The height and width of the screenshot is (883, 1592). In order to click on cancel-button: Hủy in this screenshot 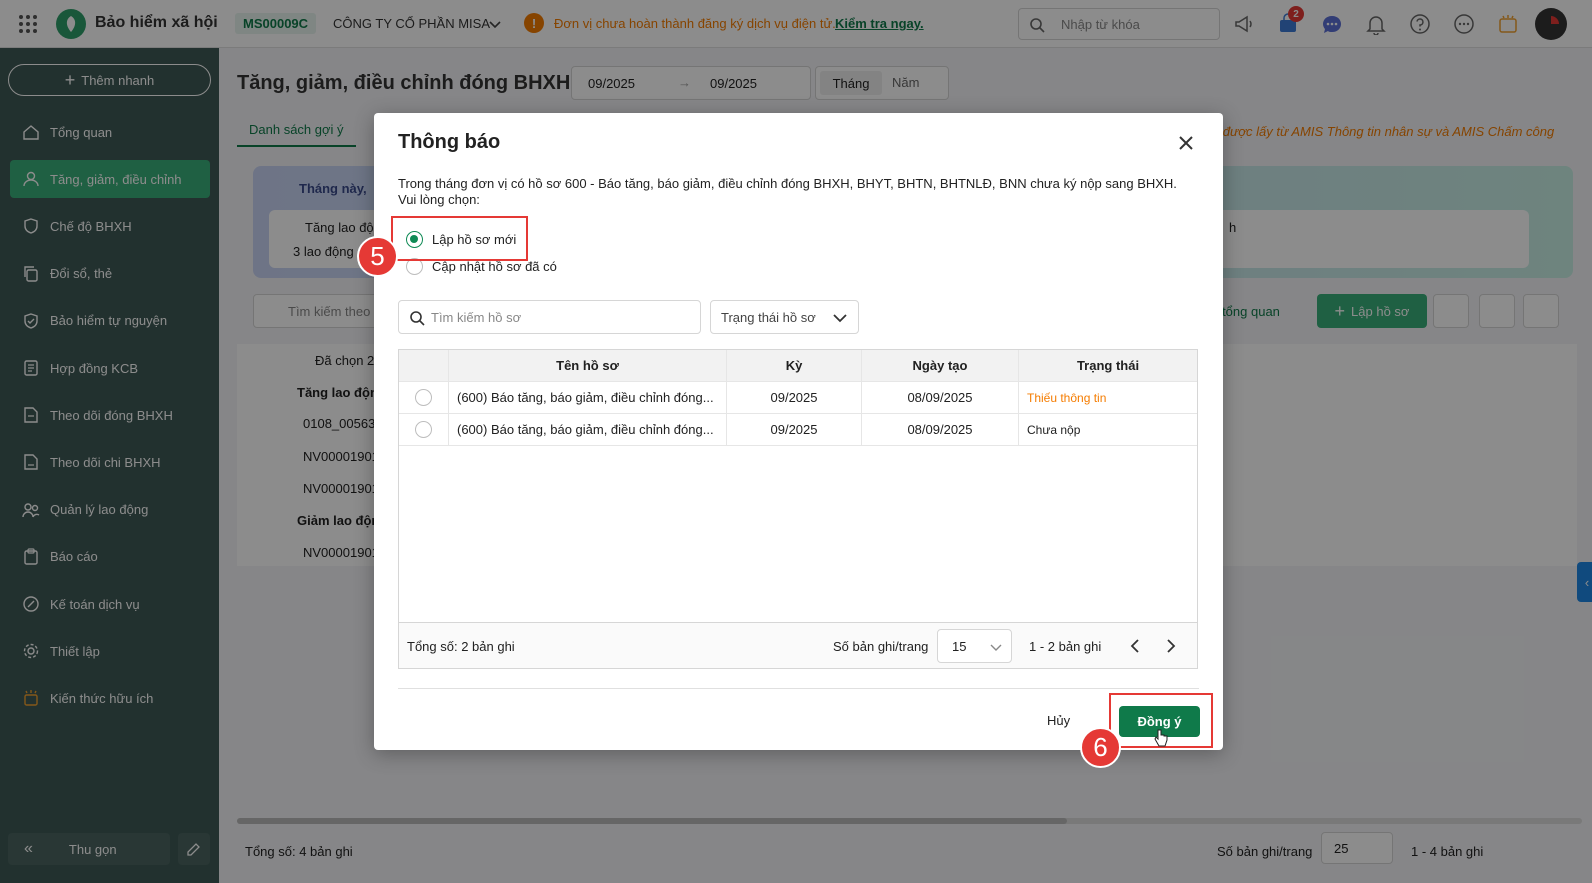, I will do `click(1058, 720)`.